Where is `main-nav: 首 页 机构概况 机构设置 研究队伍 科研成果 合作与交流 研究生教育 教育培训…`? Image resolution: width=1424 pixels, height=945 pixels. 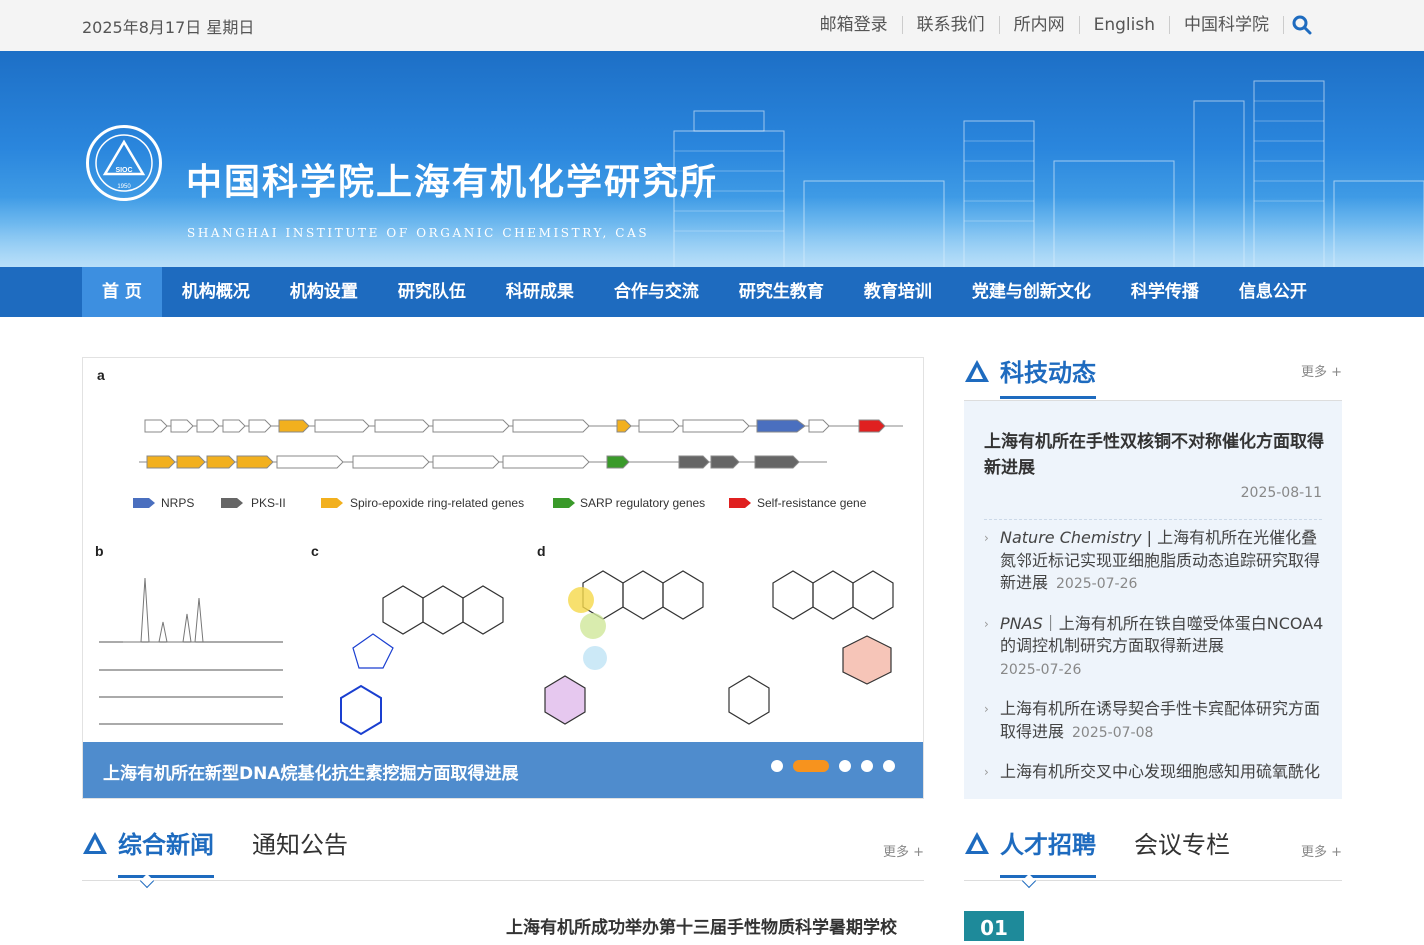 main-nav: 首 页 机构概况 机构设置 研究队伍 科研成果 合作与交流 研究生教育 教育培训… is located at coordinates (712, 292).